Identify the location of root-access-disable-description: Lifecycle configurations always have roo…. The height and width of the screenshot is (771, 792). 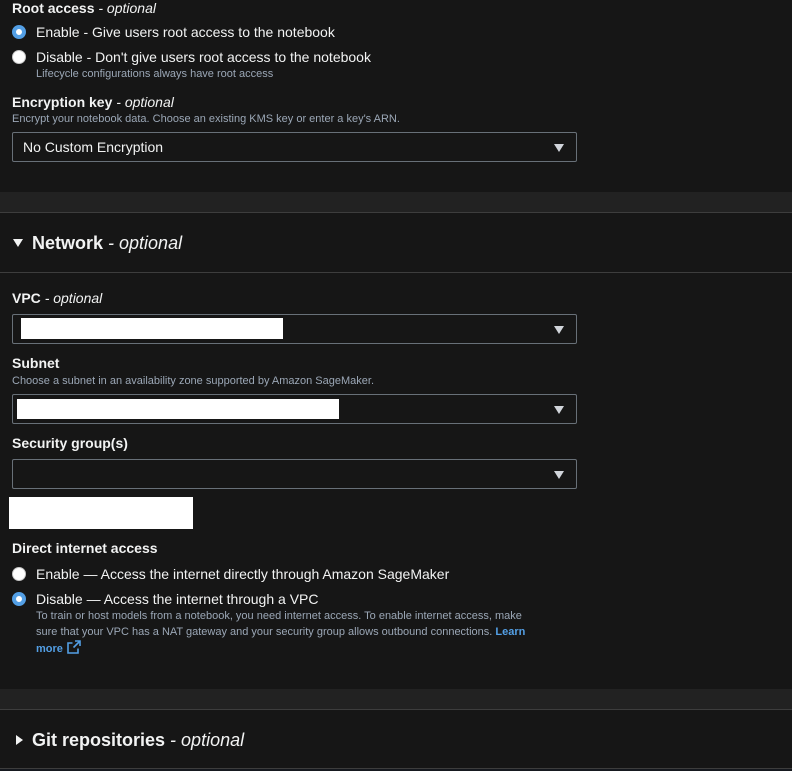
(155, 74).